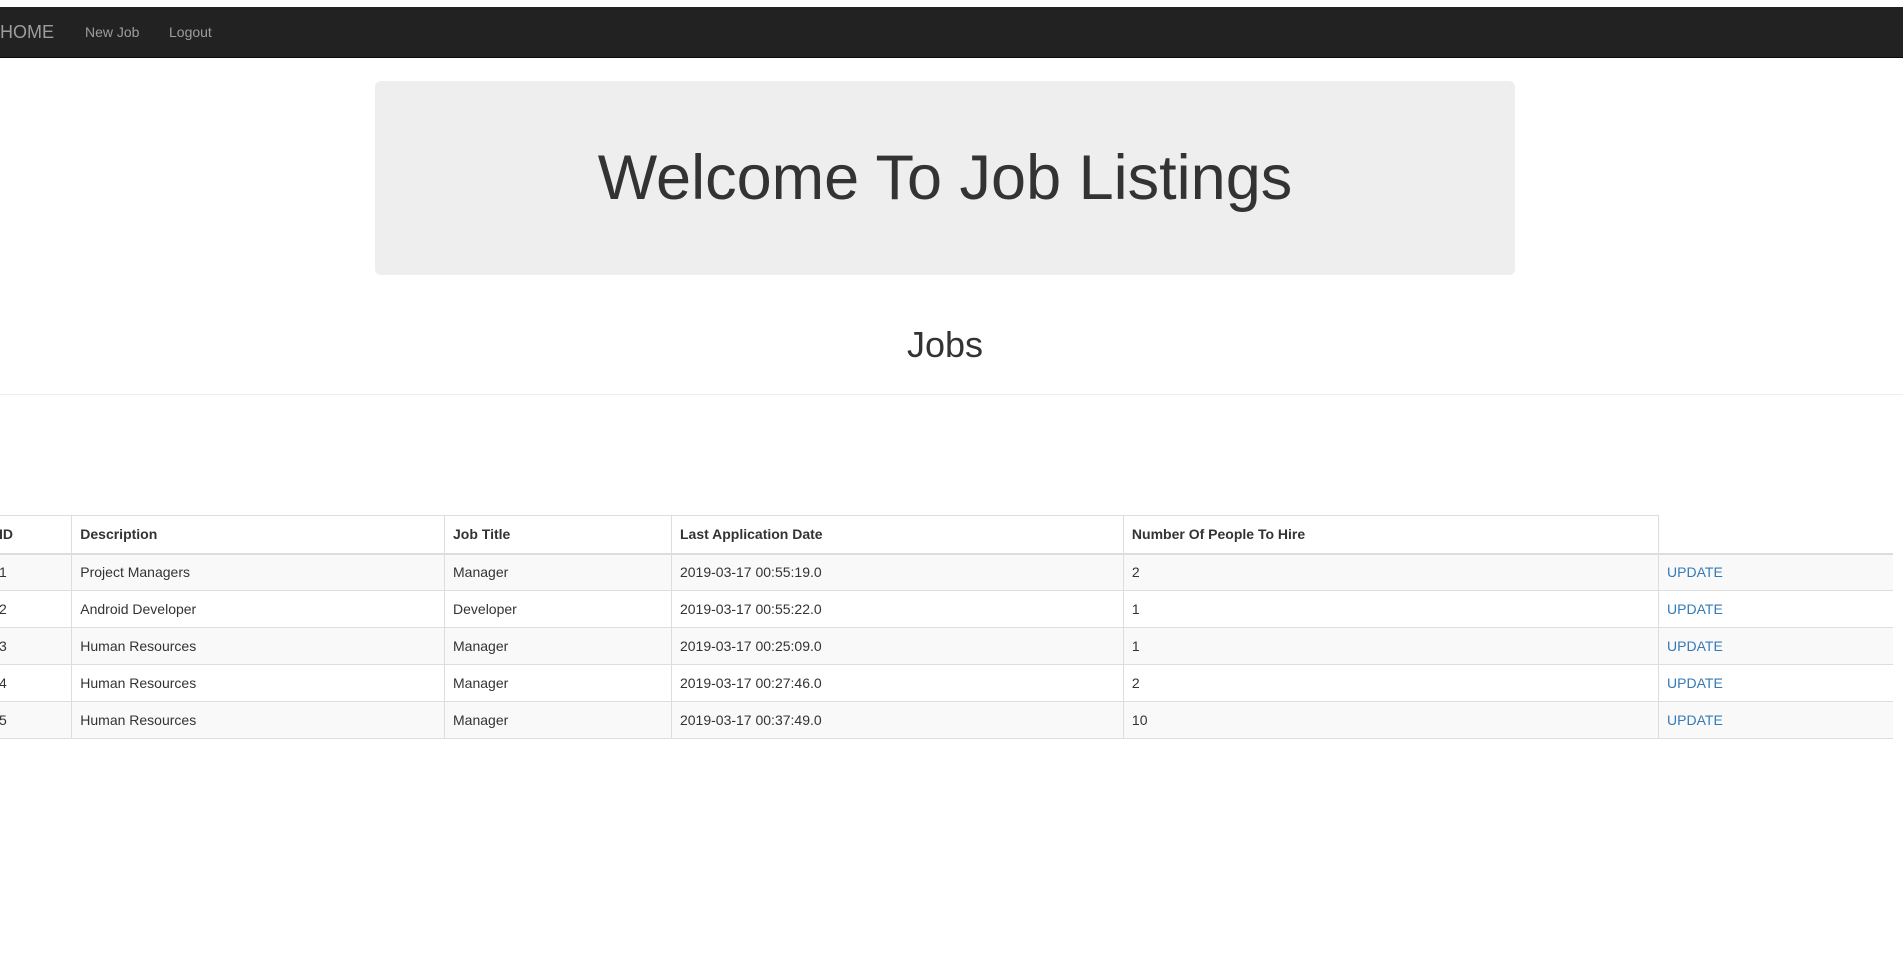  What do you see at coordinates (897, 683) in the screenshot?
I see `cell-last-application-date: 2019-03-17 00:27:46.0` at bounding box center [897, 683].